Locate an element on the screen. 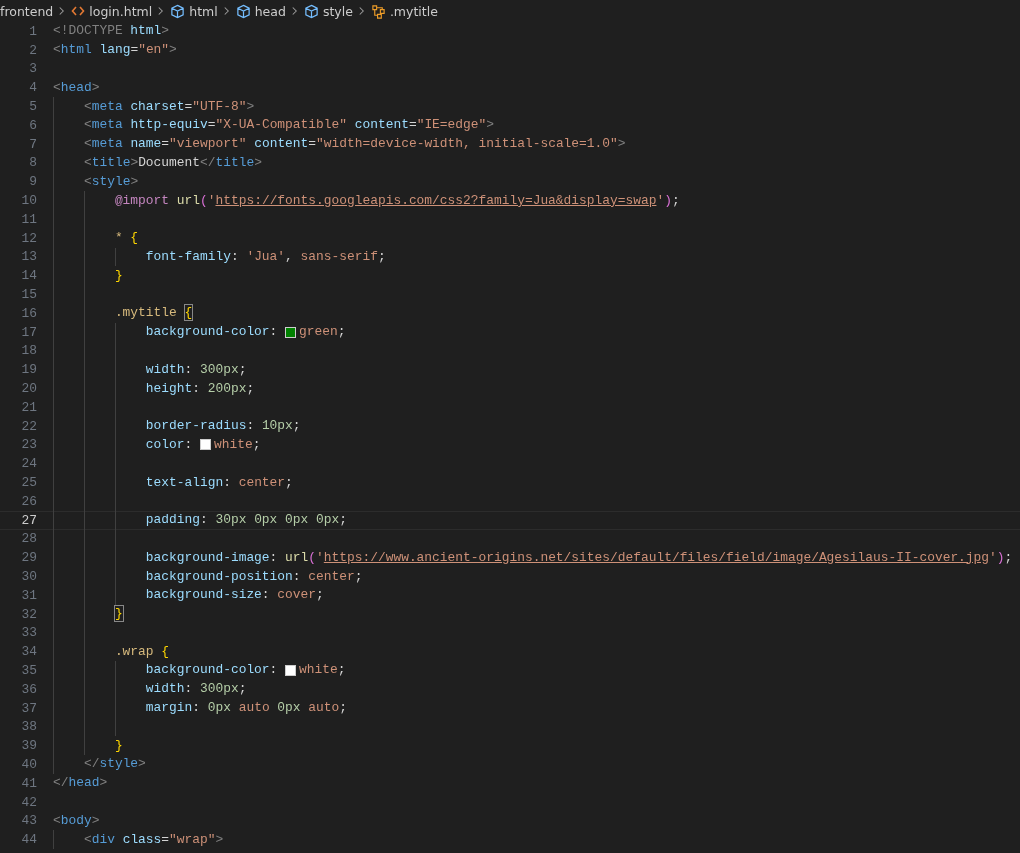  code-text: <meta name="viewport" content="width=device-width, initial-scale=1.0"> is located at coordinates (354, 144).